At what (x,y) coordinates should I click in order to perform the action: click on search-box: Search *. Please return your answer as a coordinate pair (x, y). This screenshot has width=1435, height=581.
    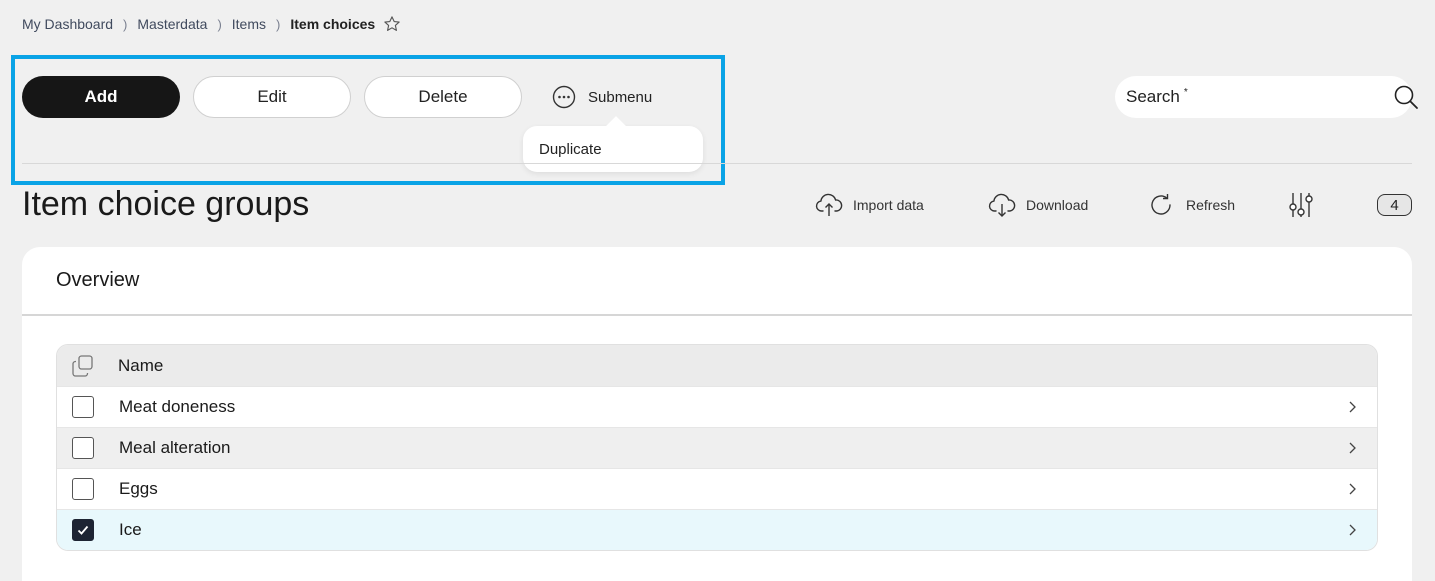
    Looking at the image, I should click on (1266, 97).